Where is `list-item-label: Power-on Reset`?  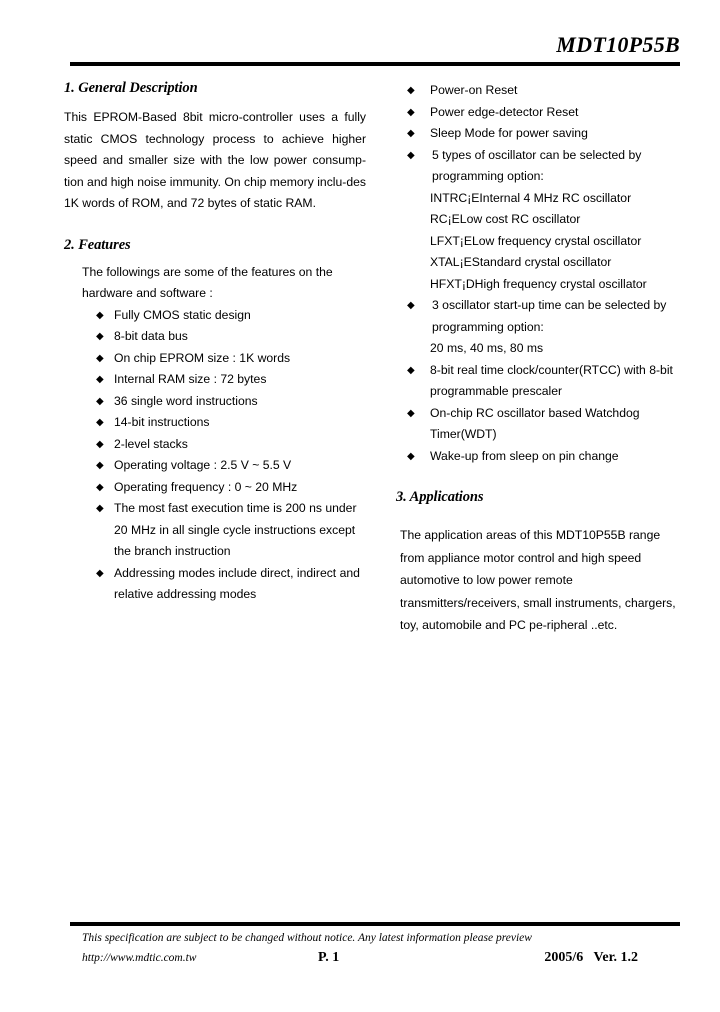
list-item-label: Power-on Reset is located at coordinates (474, 90).